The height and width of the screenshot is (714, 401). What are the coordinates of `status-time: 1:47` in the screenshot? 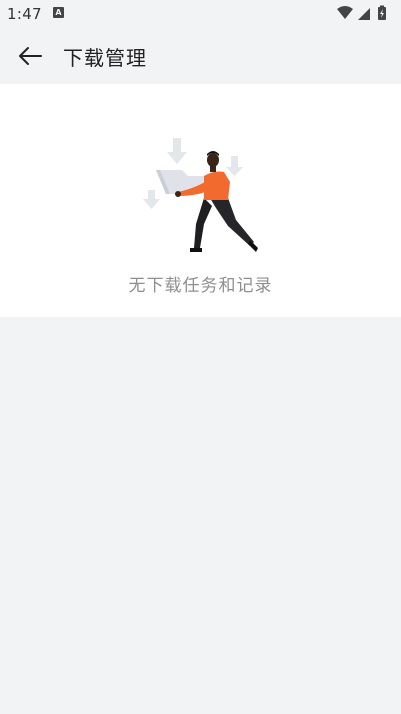 It's located at (24, 14).